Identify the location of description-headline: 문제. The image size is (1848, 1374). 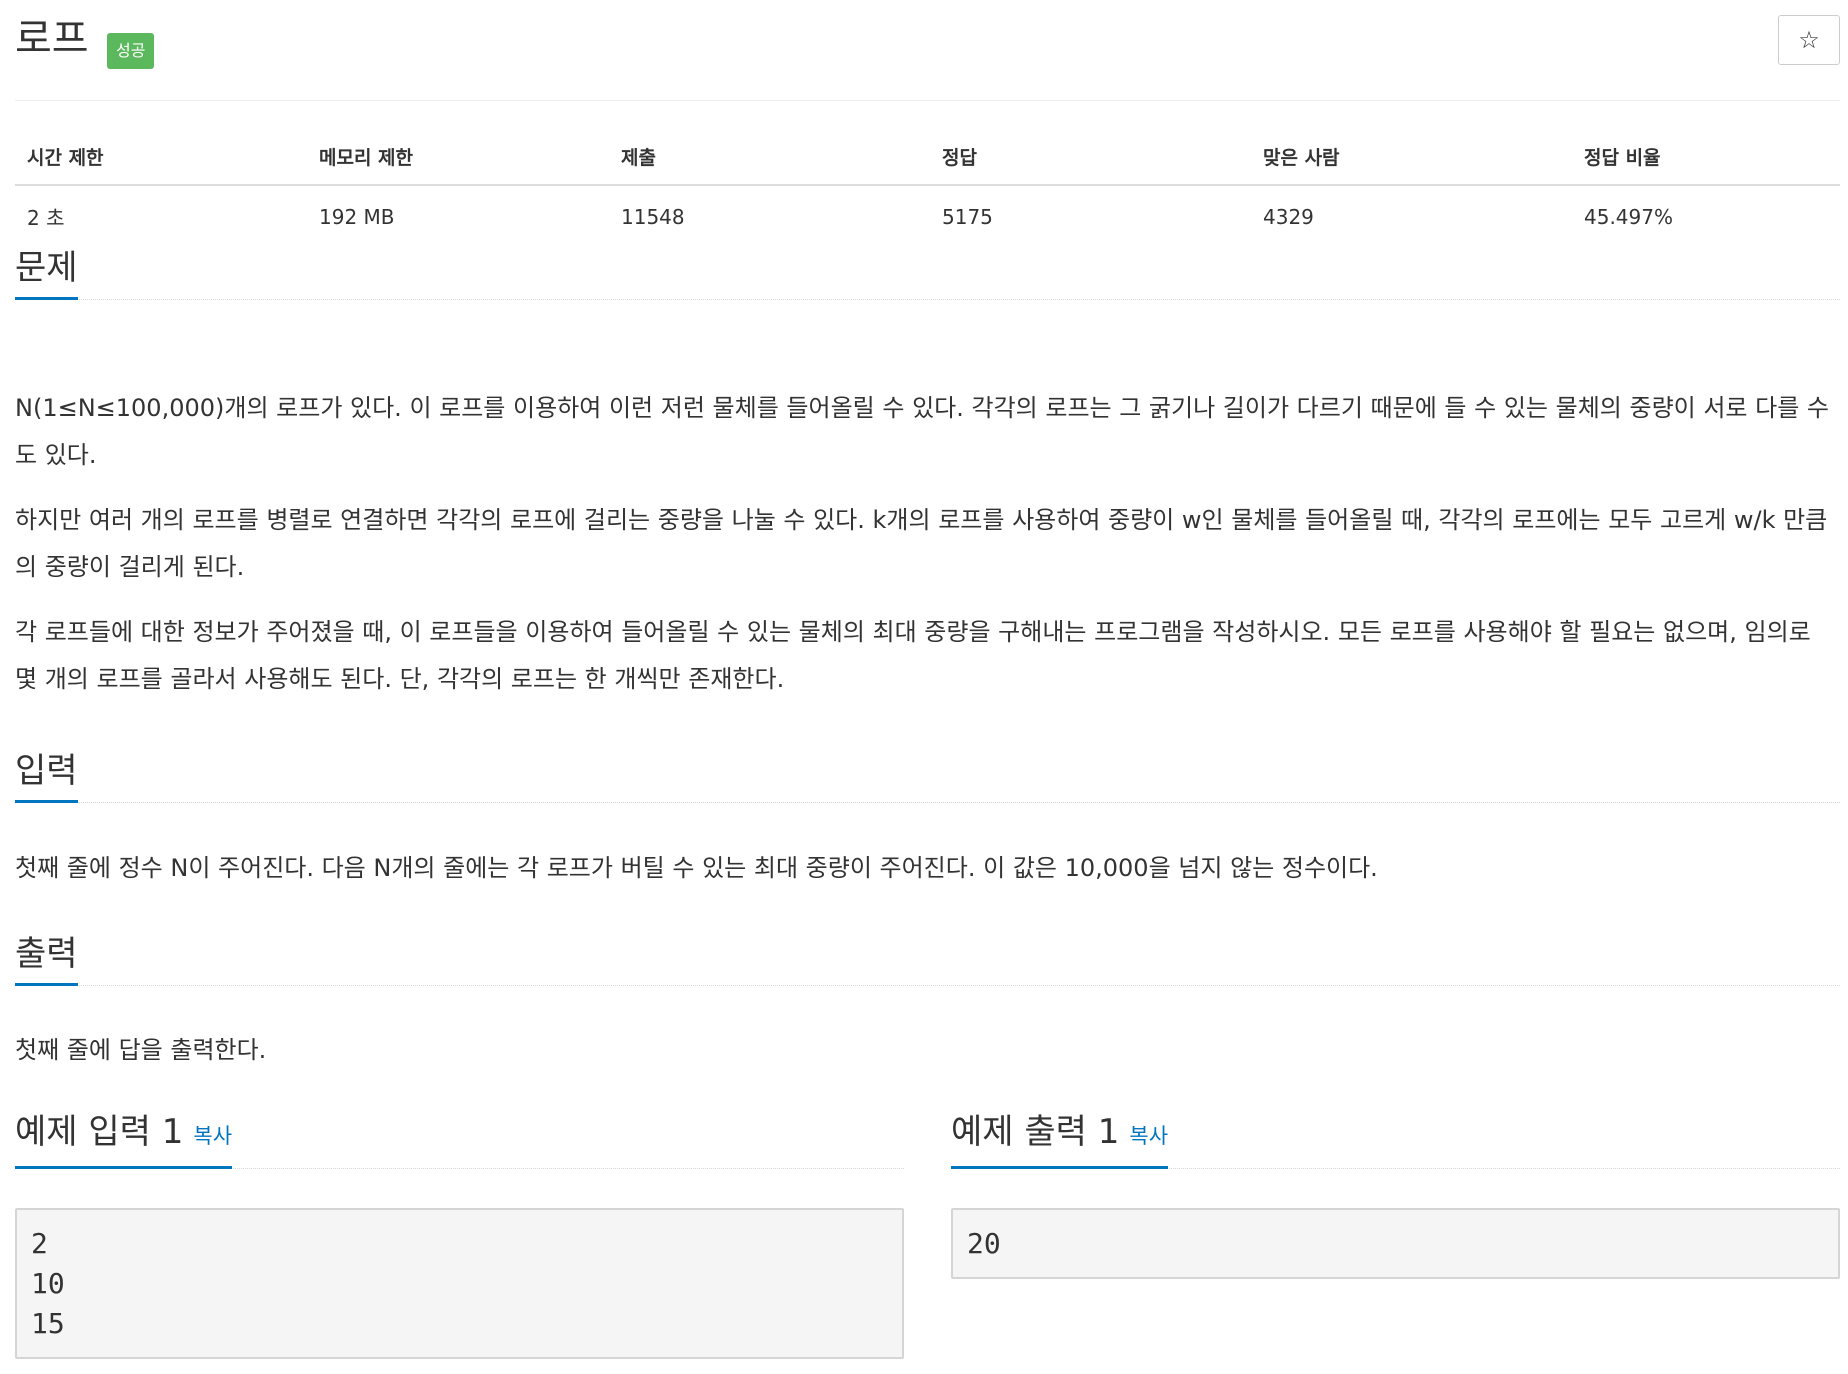
(927, 271).